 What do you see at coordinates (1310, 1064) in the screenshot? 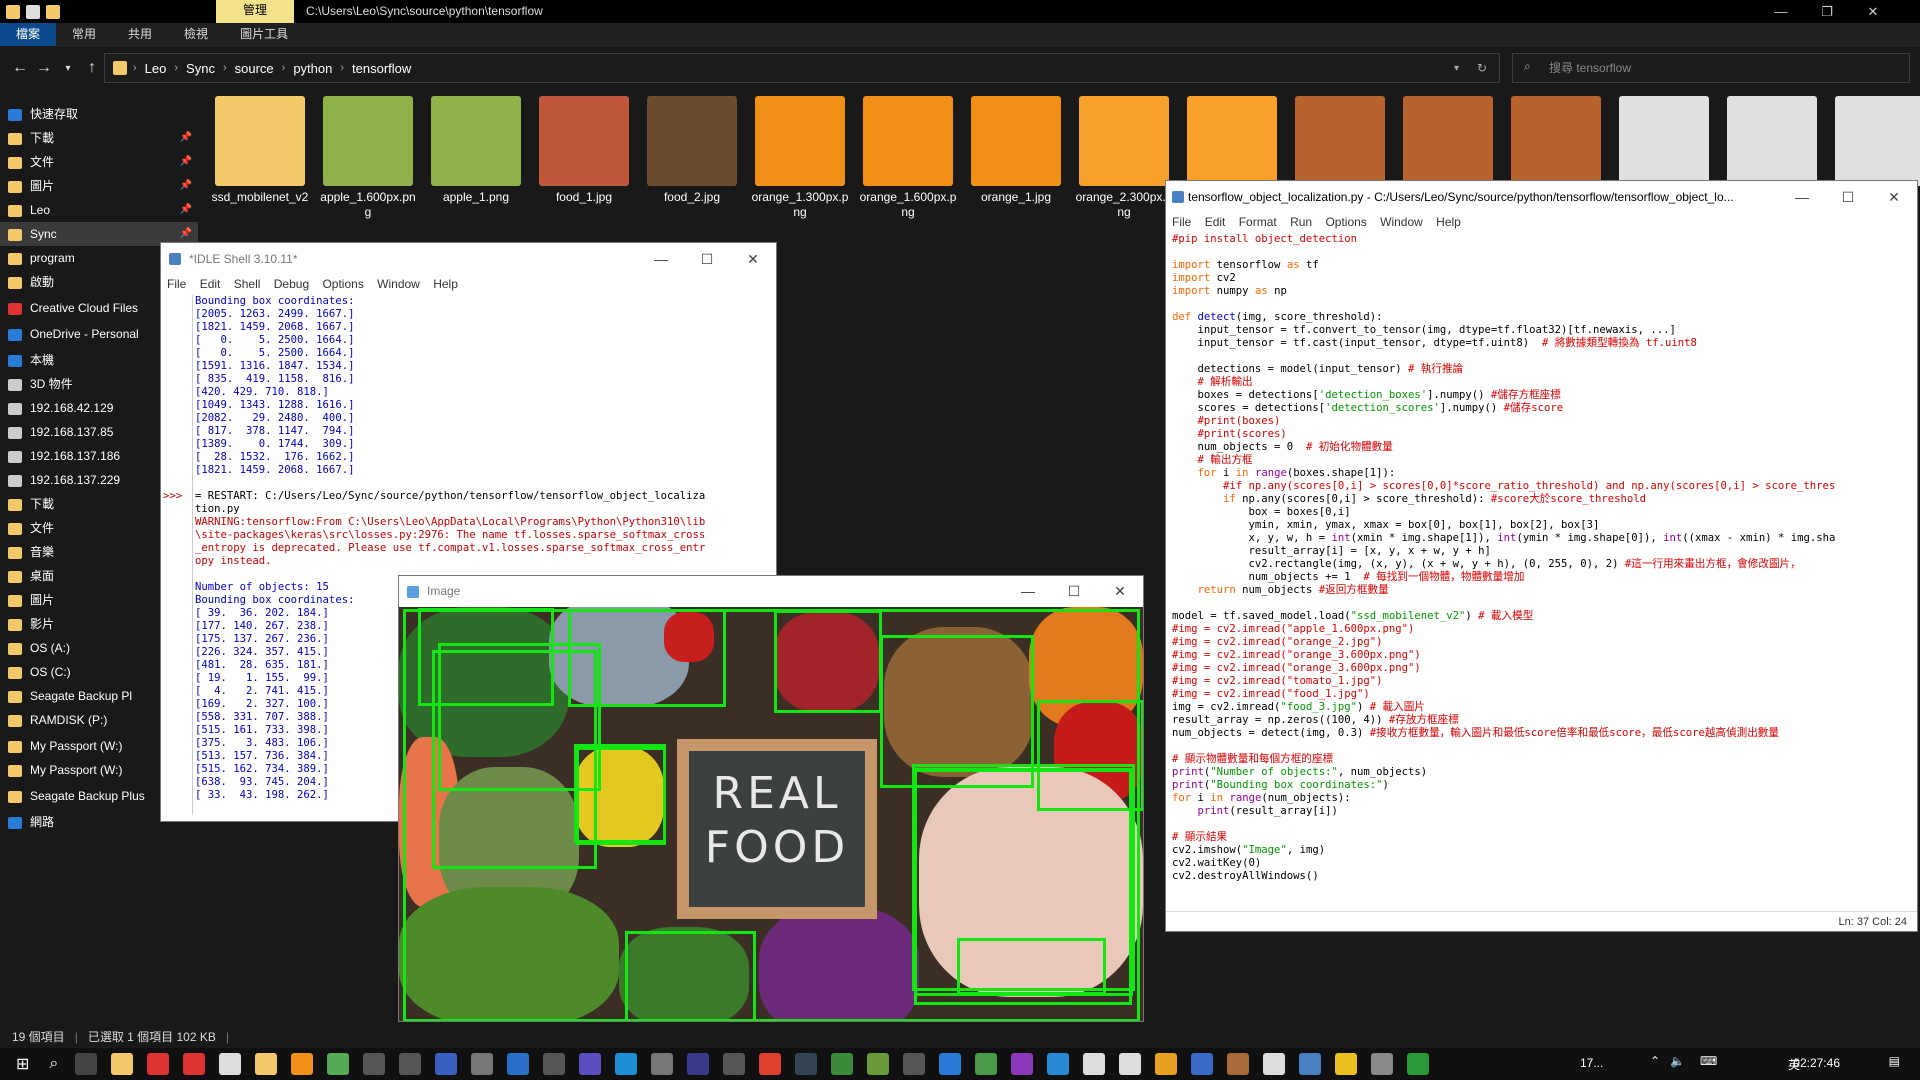
I see `python-icon` at bounding box center [1310, 1064].